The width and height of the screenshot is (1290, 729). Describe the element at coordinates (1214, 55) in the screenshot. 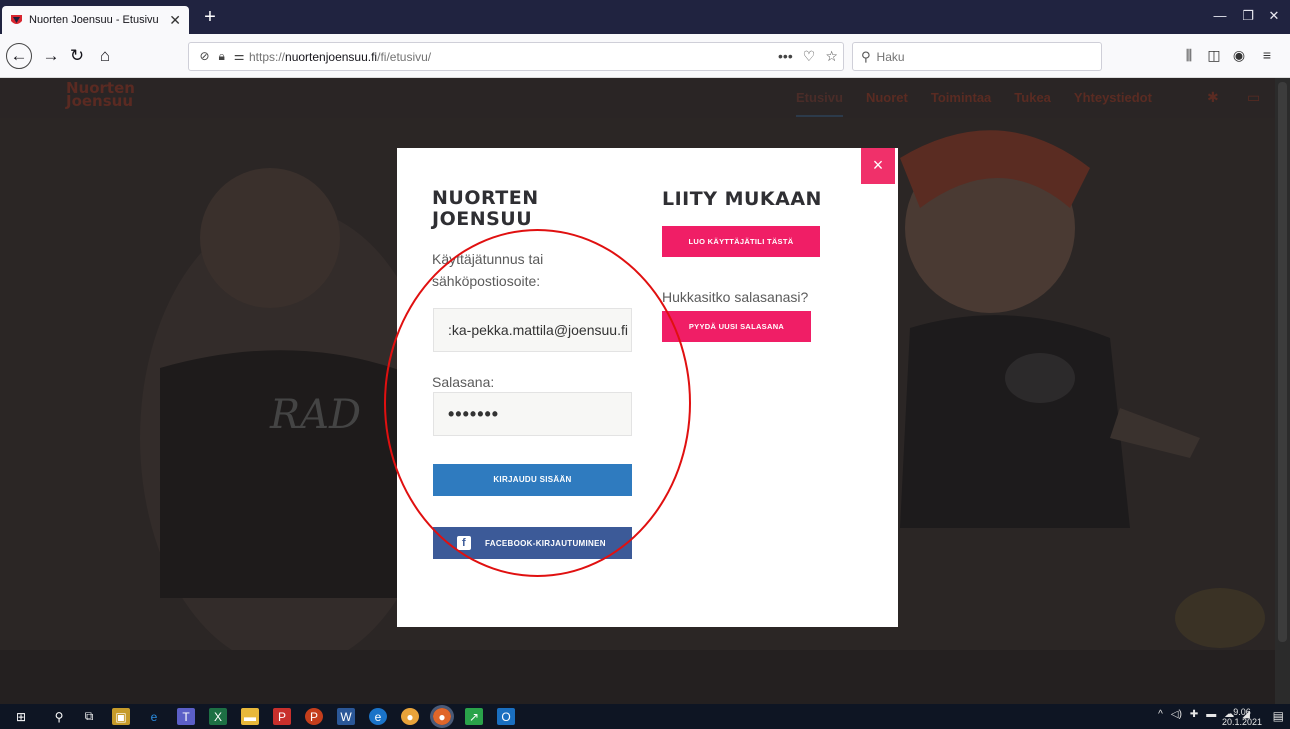

I see `sidebar-icon: ◫` at that location.